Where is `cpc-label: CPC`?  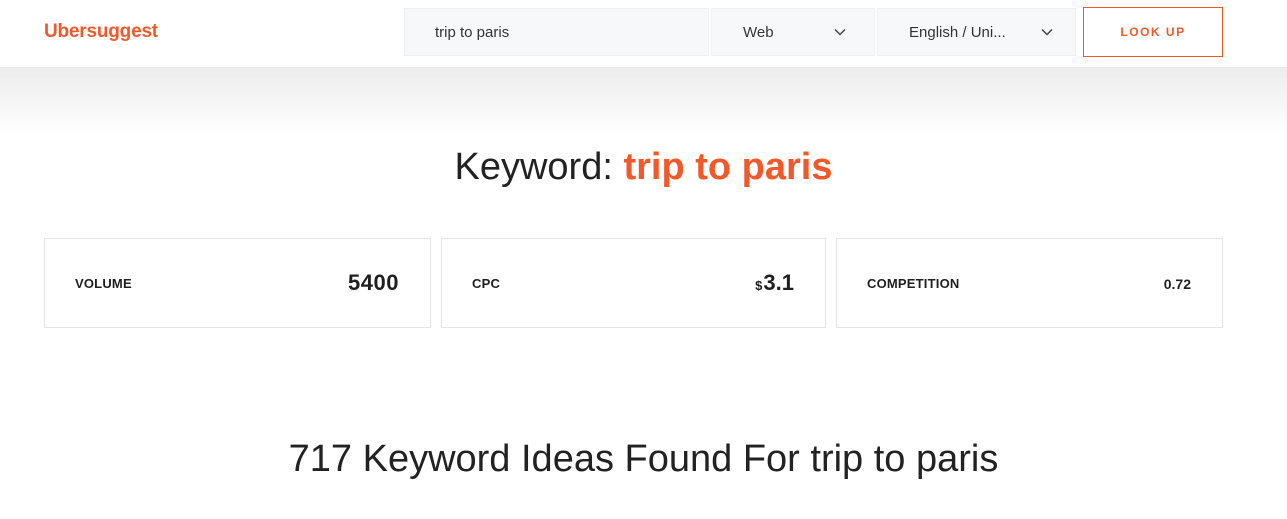 cpc-label: CPC is located at coordinates (486, 283).